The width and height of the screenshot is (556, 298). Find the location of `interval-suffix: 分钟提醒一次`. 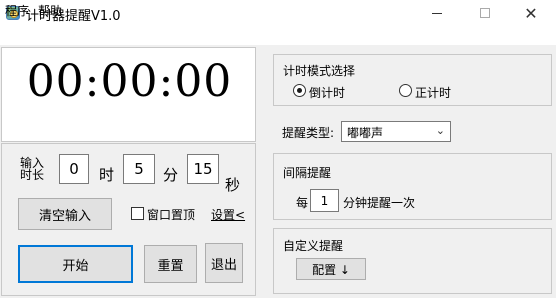

interval-suffix: 分钟提醒一次 is located at coordinates (379, 203).